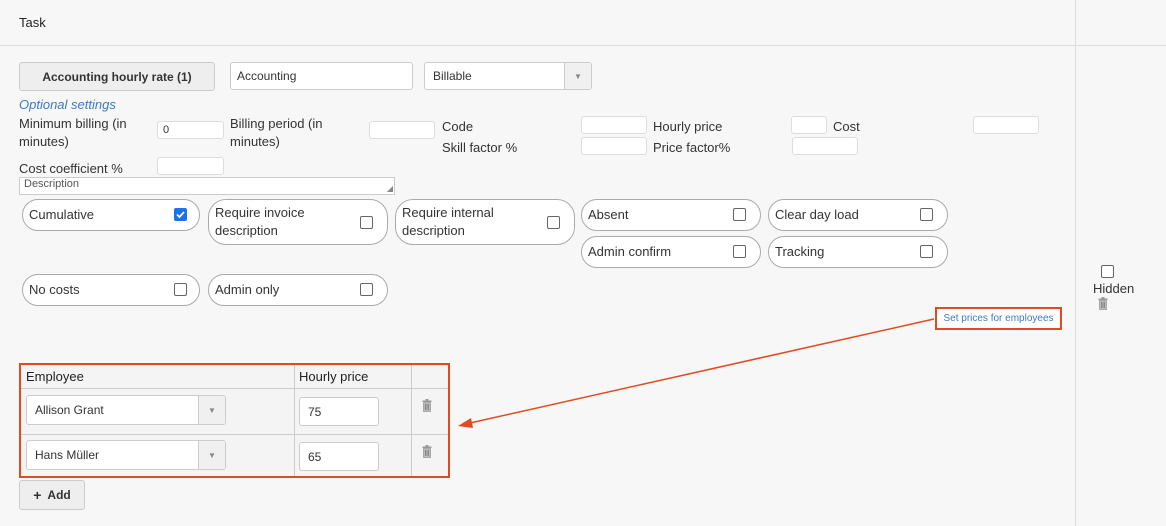 This screenshot has height=526, width=1166. I want to click on employee-column-header: Employee, so click(157, 377).